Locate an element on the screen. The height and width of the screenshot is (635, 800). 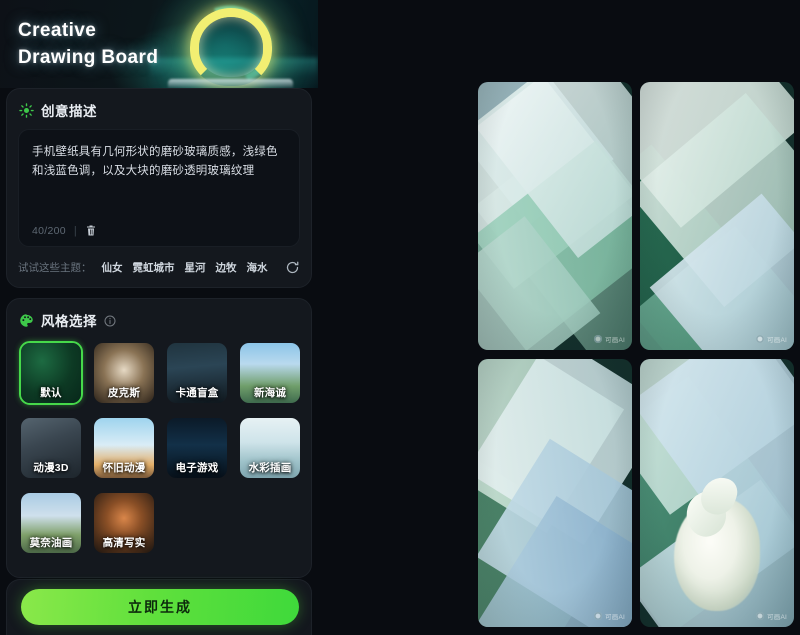
style-card-7: 水彩插画 is located at coordinates (270, 448).